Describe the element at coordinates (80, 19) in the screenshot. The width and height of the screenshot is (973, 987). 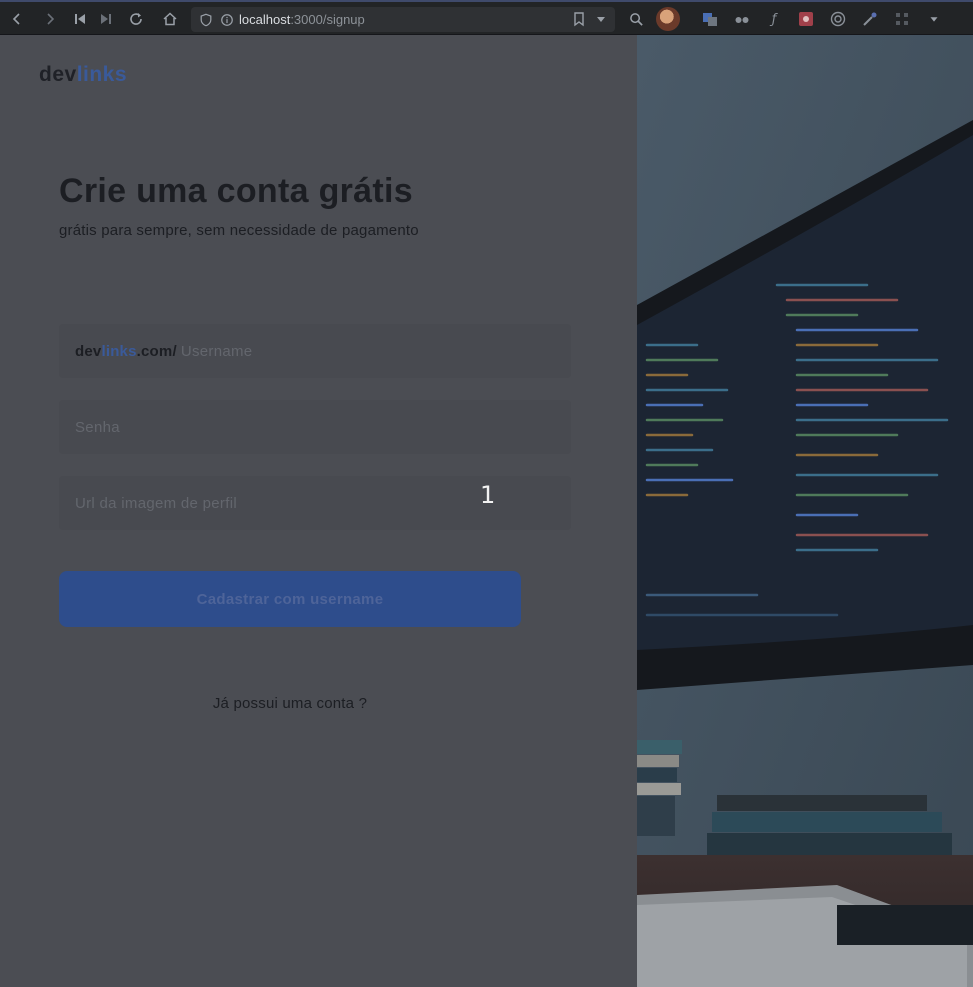
I see `skip-back-icon` at that location.